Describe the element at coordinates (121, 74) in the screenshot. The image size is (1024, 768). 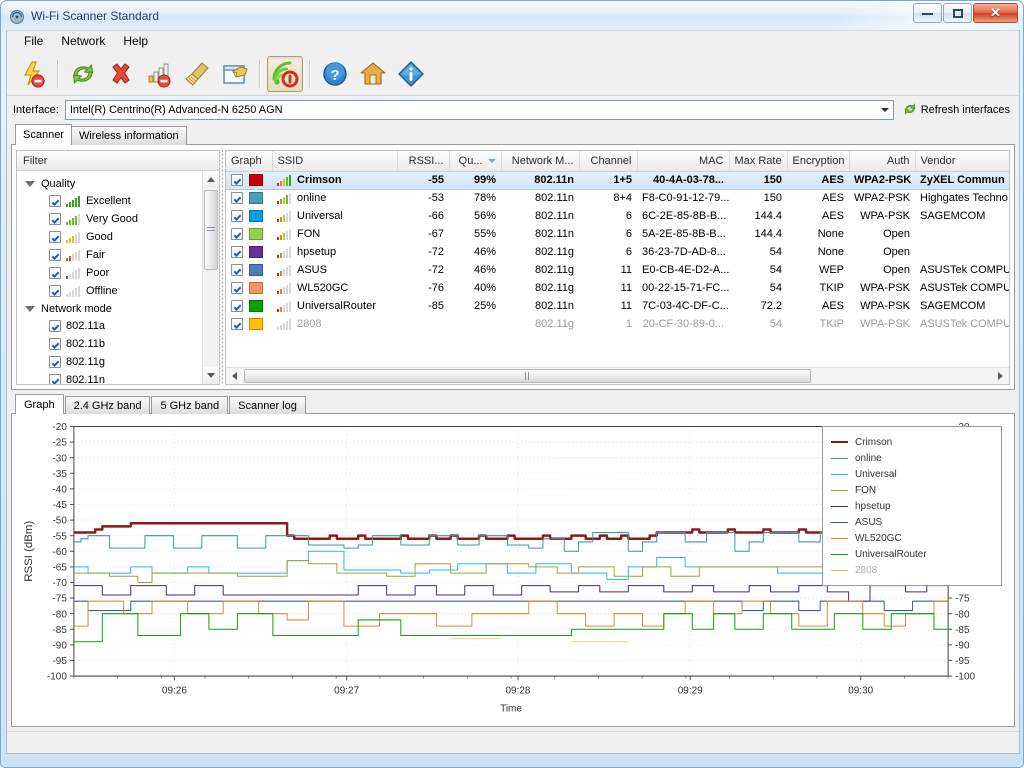
I see `stop-scan-button` at that location.